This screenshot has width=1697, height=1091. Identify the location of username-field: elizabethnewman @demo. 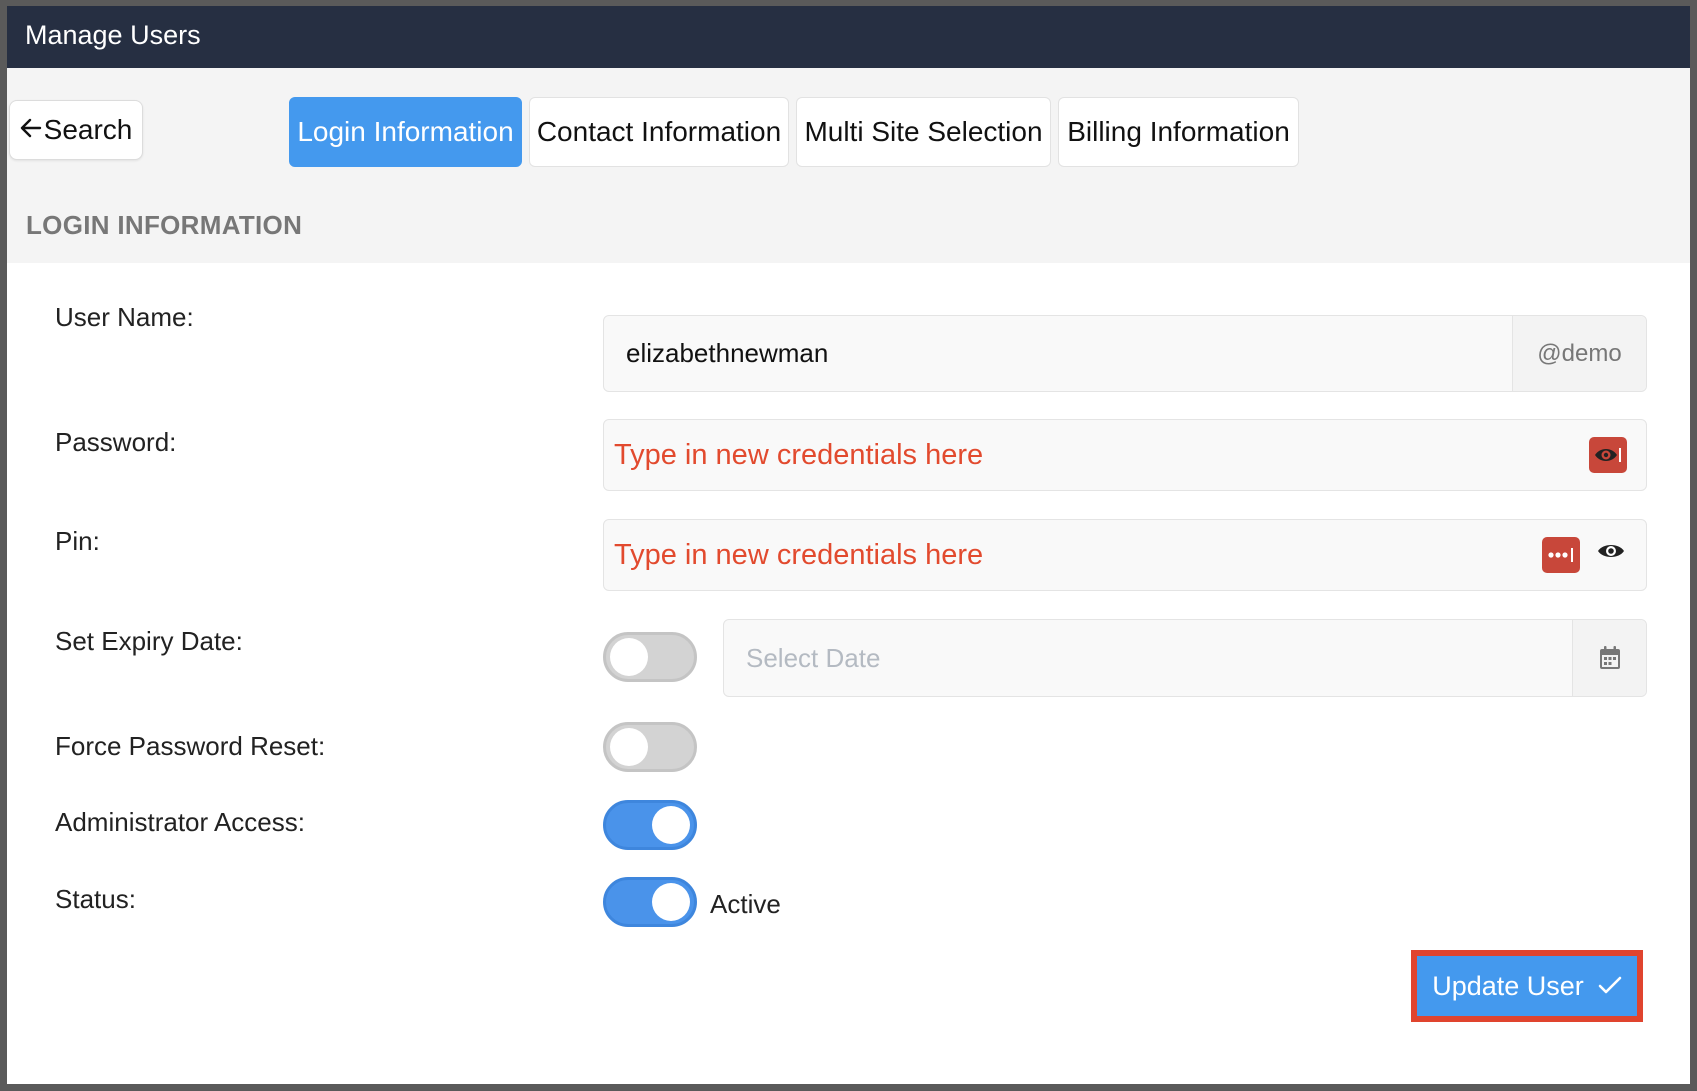
(1125, 353).